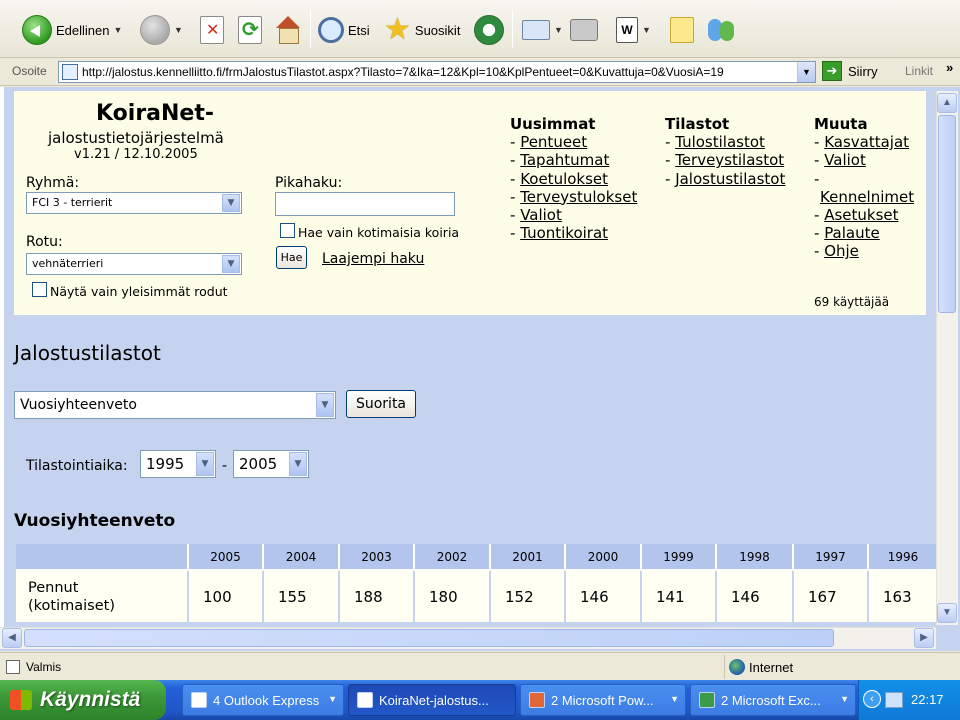 The width and height of the screenshot is (960, 720). Describe the element at coordinates (947, 214) in the screenshot. I see `vertical-scroll-thumb` at that location.